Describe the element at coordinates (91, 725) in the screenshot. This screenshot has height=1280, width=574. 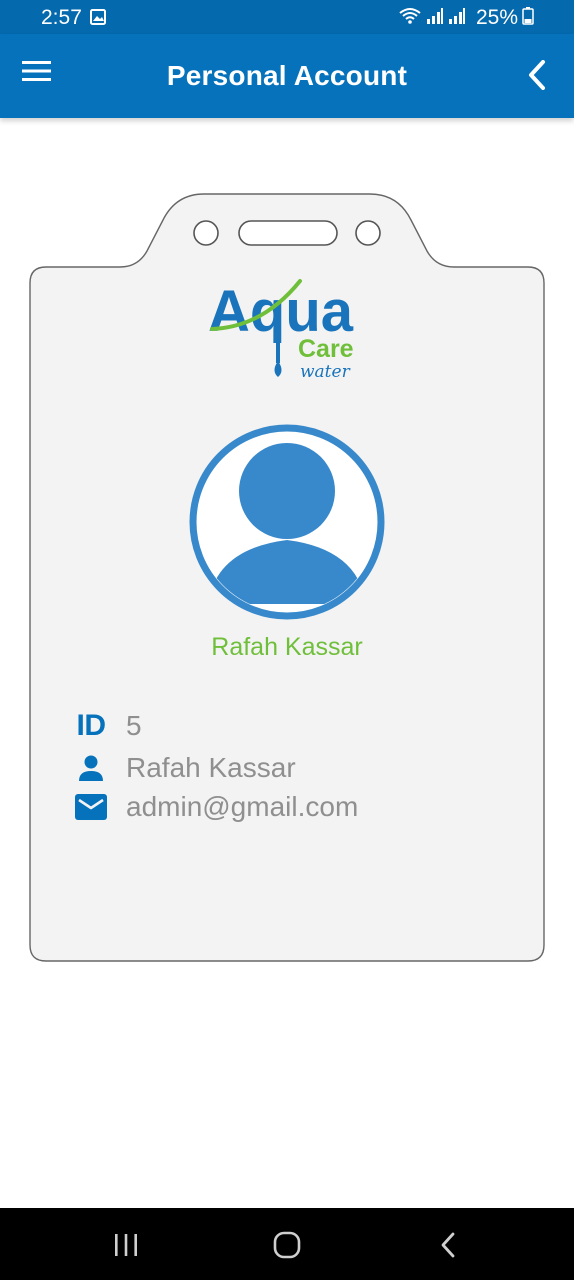
I see `id-icon: ID` at that location.